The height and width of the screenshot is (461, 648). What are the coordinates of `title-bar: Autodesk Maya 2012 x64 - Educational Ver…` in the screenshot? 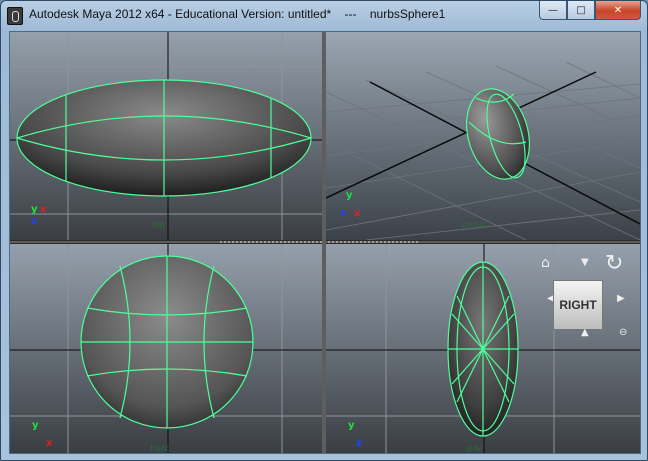 It's located at (324, 15).